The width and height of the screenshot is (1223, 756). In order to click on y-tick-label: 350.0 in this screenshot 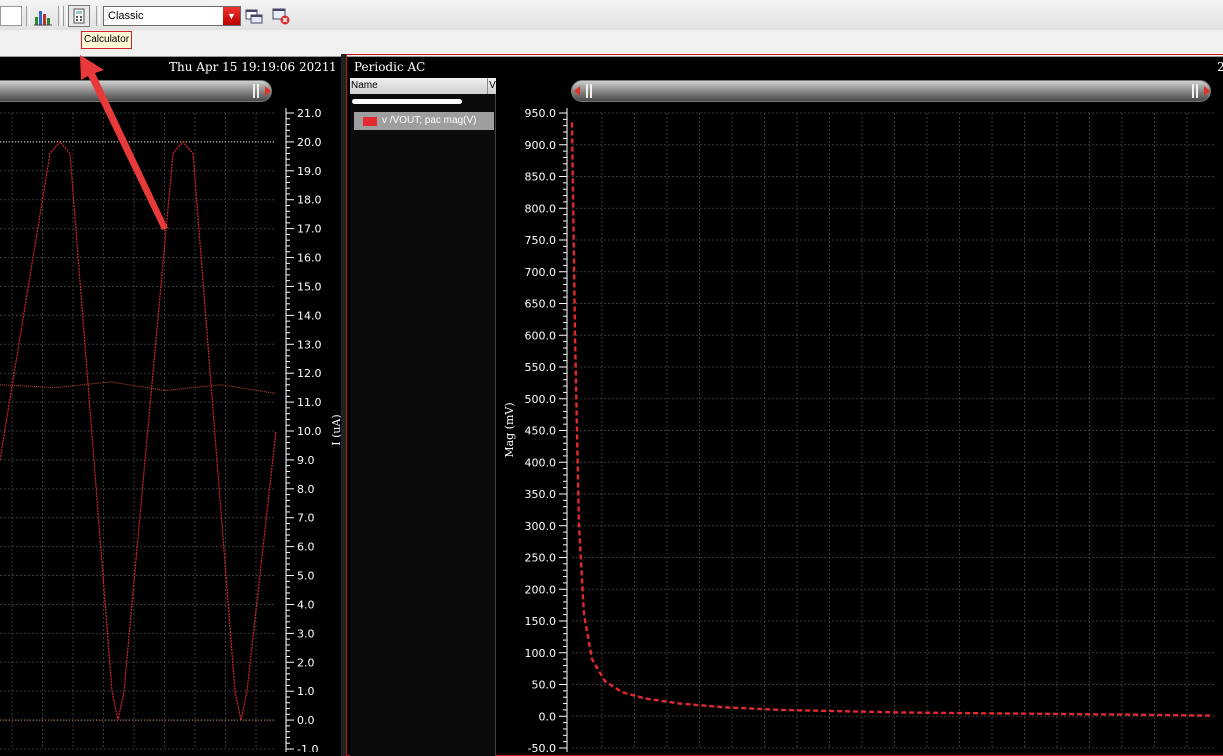, I will do `click(541, 494)`.